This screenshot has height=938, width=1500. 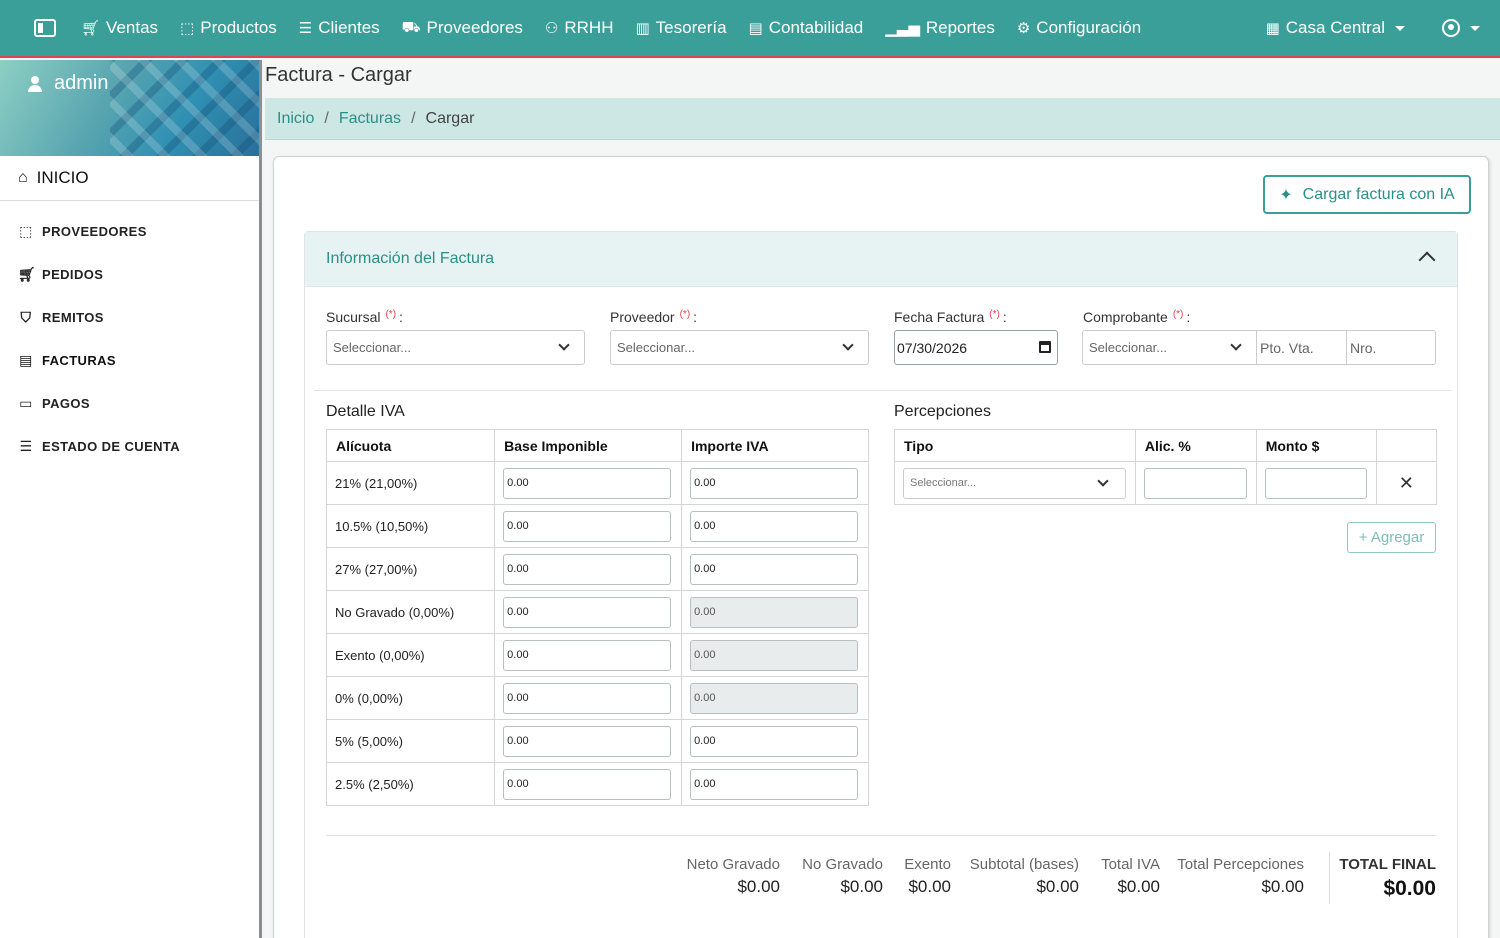 I want to click on section-header: Información del Factura, so click(x=881, y=259).